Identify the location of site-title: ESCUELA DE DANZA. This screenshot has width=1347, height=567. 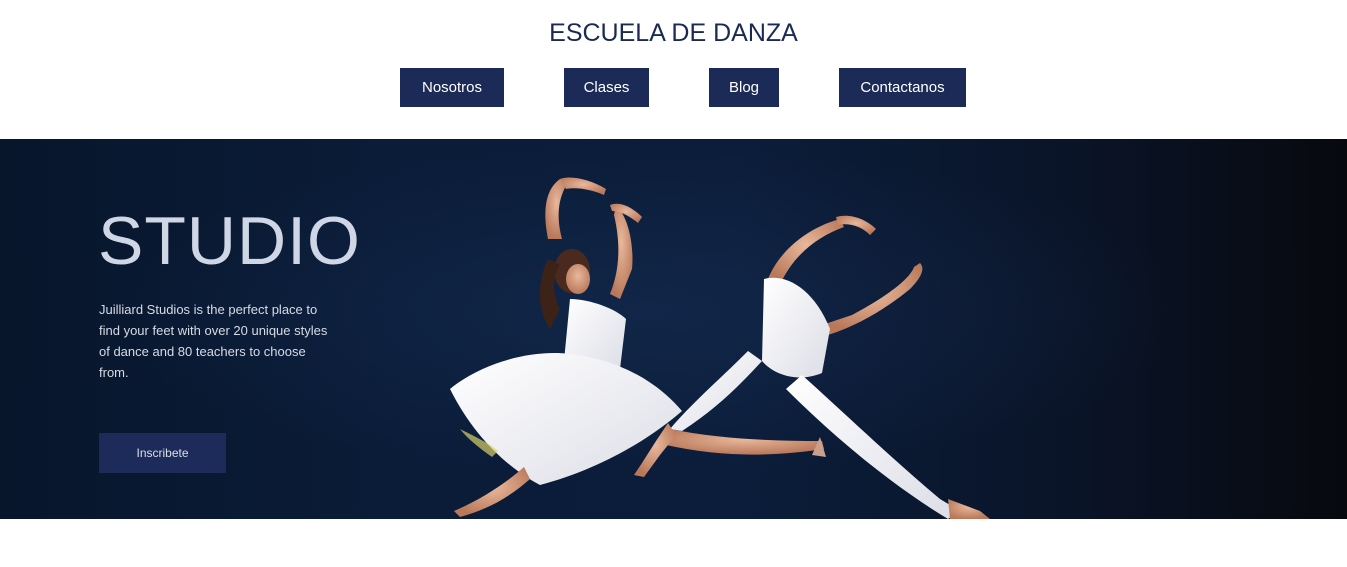
(673, 33).